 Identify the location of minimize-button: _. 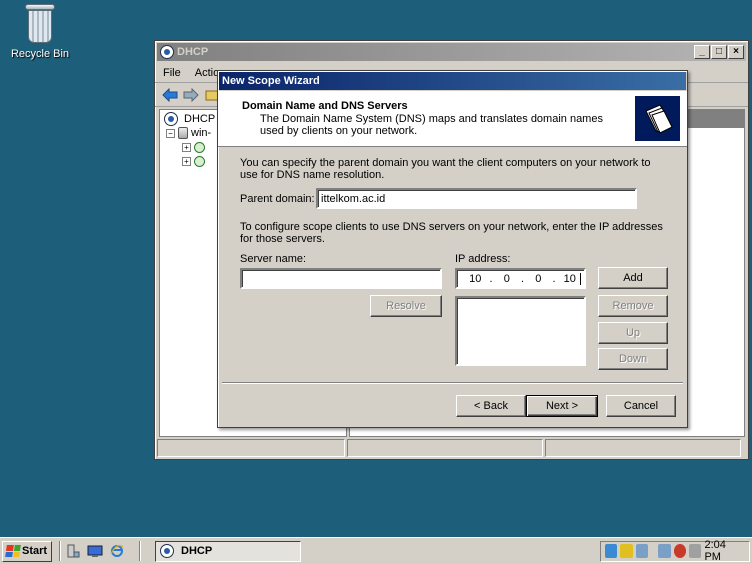
(702, 52).